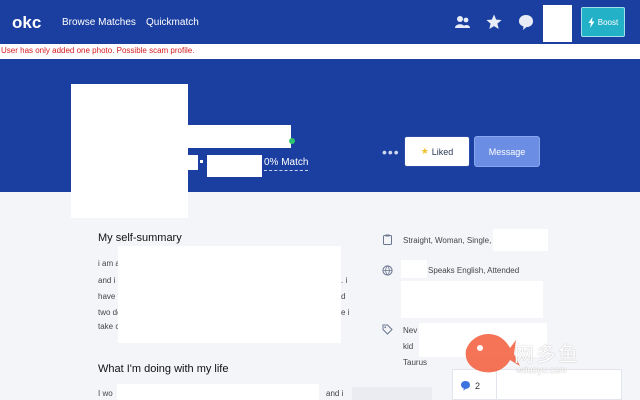 Image resolution: width=640 pixels, height=400 pixels. What do you see at coordinates (320, 22) in the screenshot?
I see `top-nav: okc Browse Matches Quickmatch Boost` at bounding box center [320, 22].